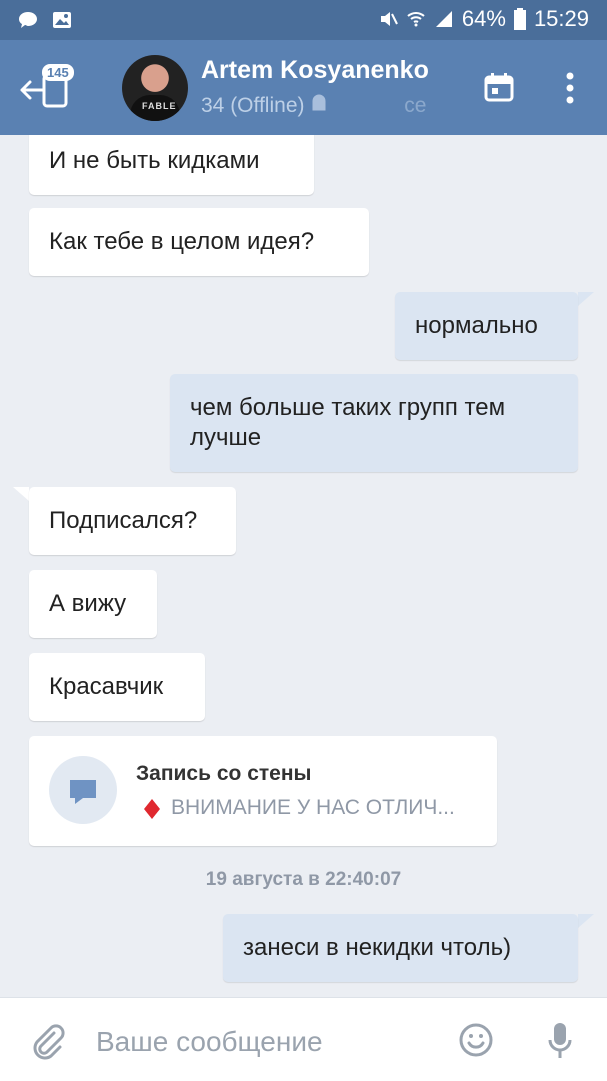 The height and width of the screenshot is (1081, 607). I want to click on calendar-icon, so click(499, 87).